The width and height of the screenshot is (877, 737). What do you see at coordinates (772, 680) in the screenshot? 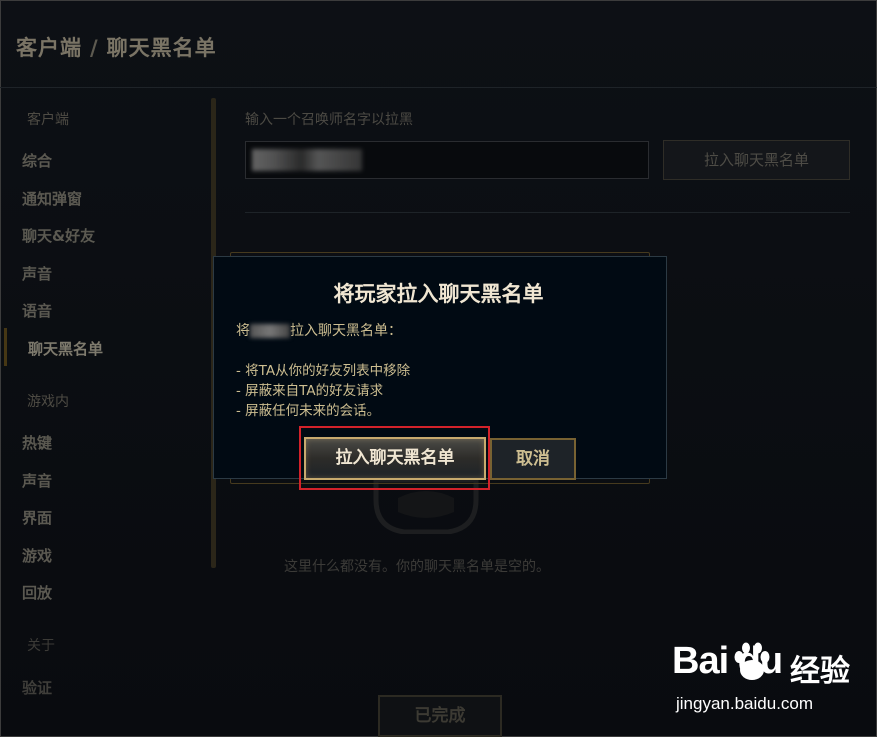
I see `baidu-watermark: Bai du 经验 jingyan.baidu.com` at bounding box center [772, 680].